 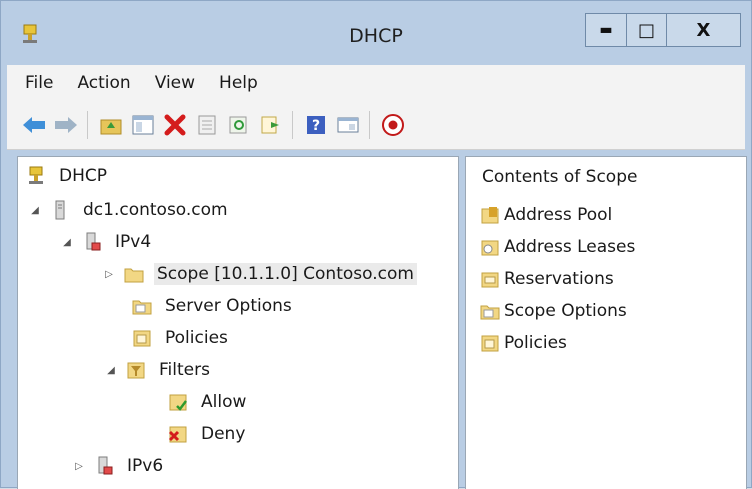 What do you see at coordinates (196, 338) in the screenshot?
I see `tree-label: Policies` at bounding box center [196, 338].